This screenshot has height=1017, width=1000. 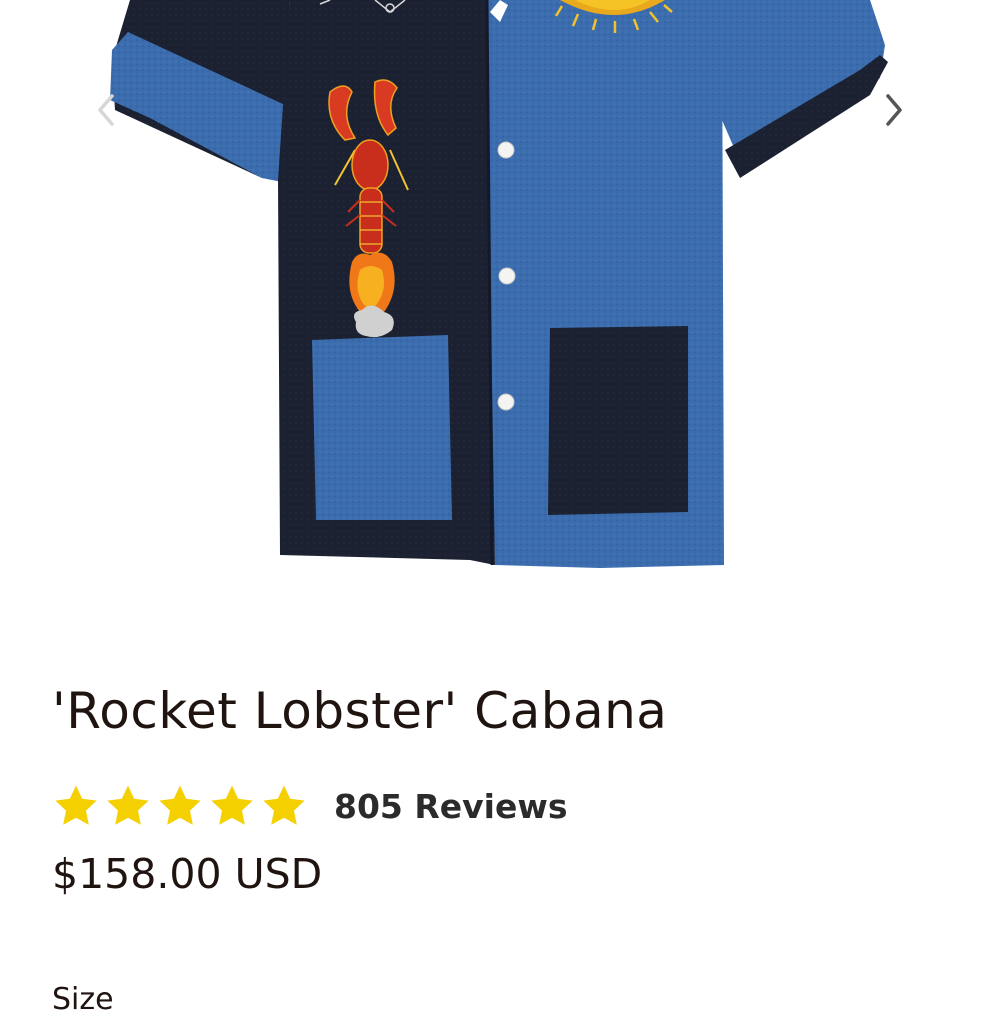 I want to click on chevron-left-icon, so click(x=106, y=110).